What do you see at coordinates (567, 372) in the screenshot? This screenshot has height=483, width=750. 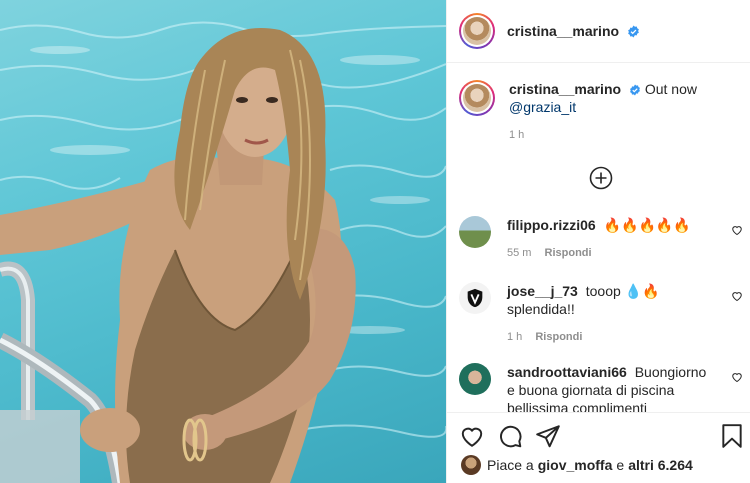 I see `comment-username: sandroottaviani66` at bounding box center [567, 372].